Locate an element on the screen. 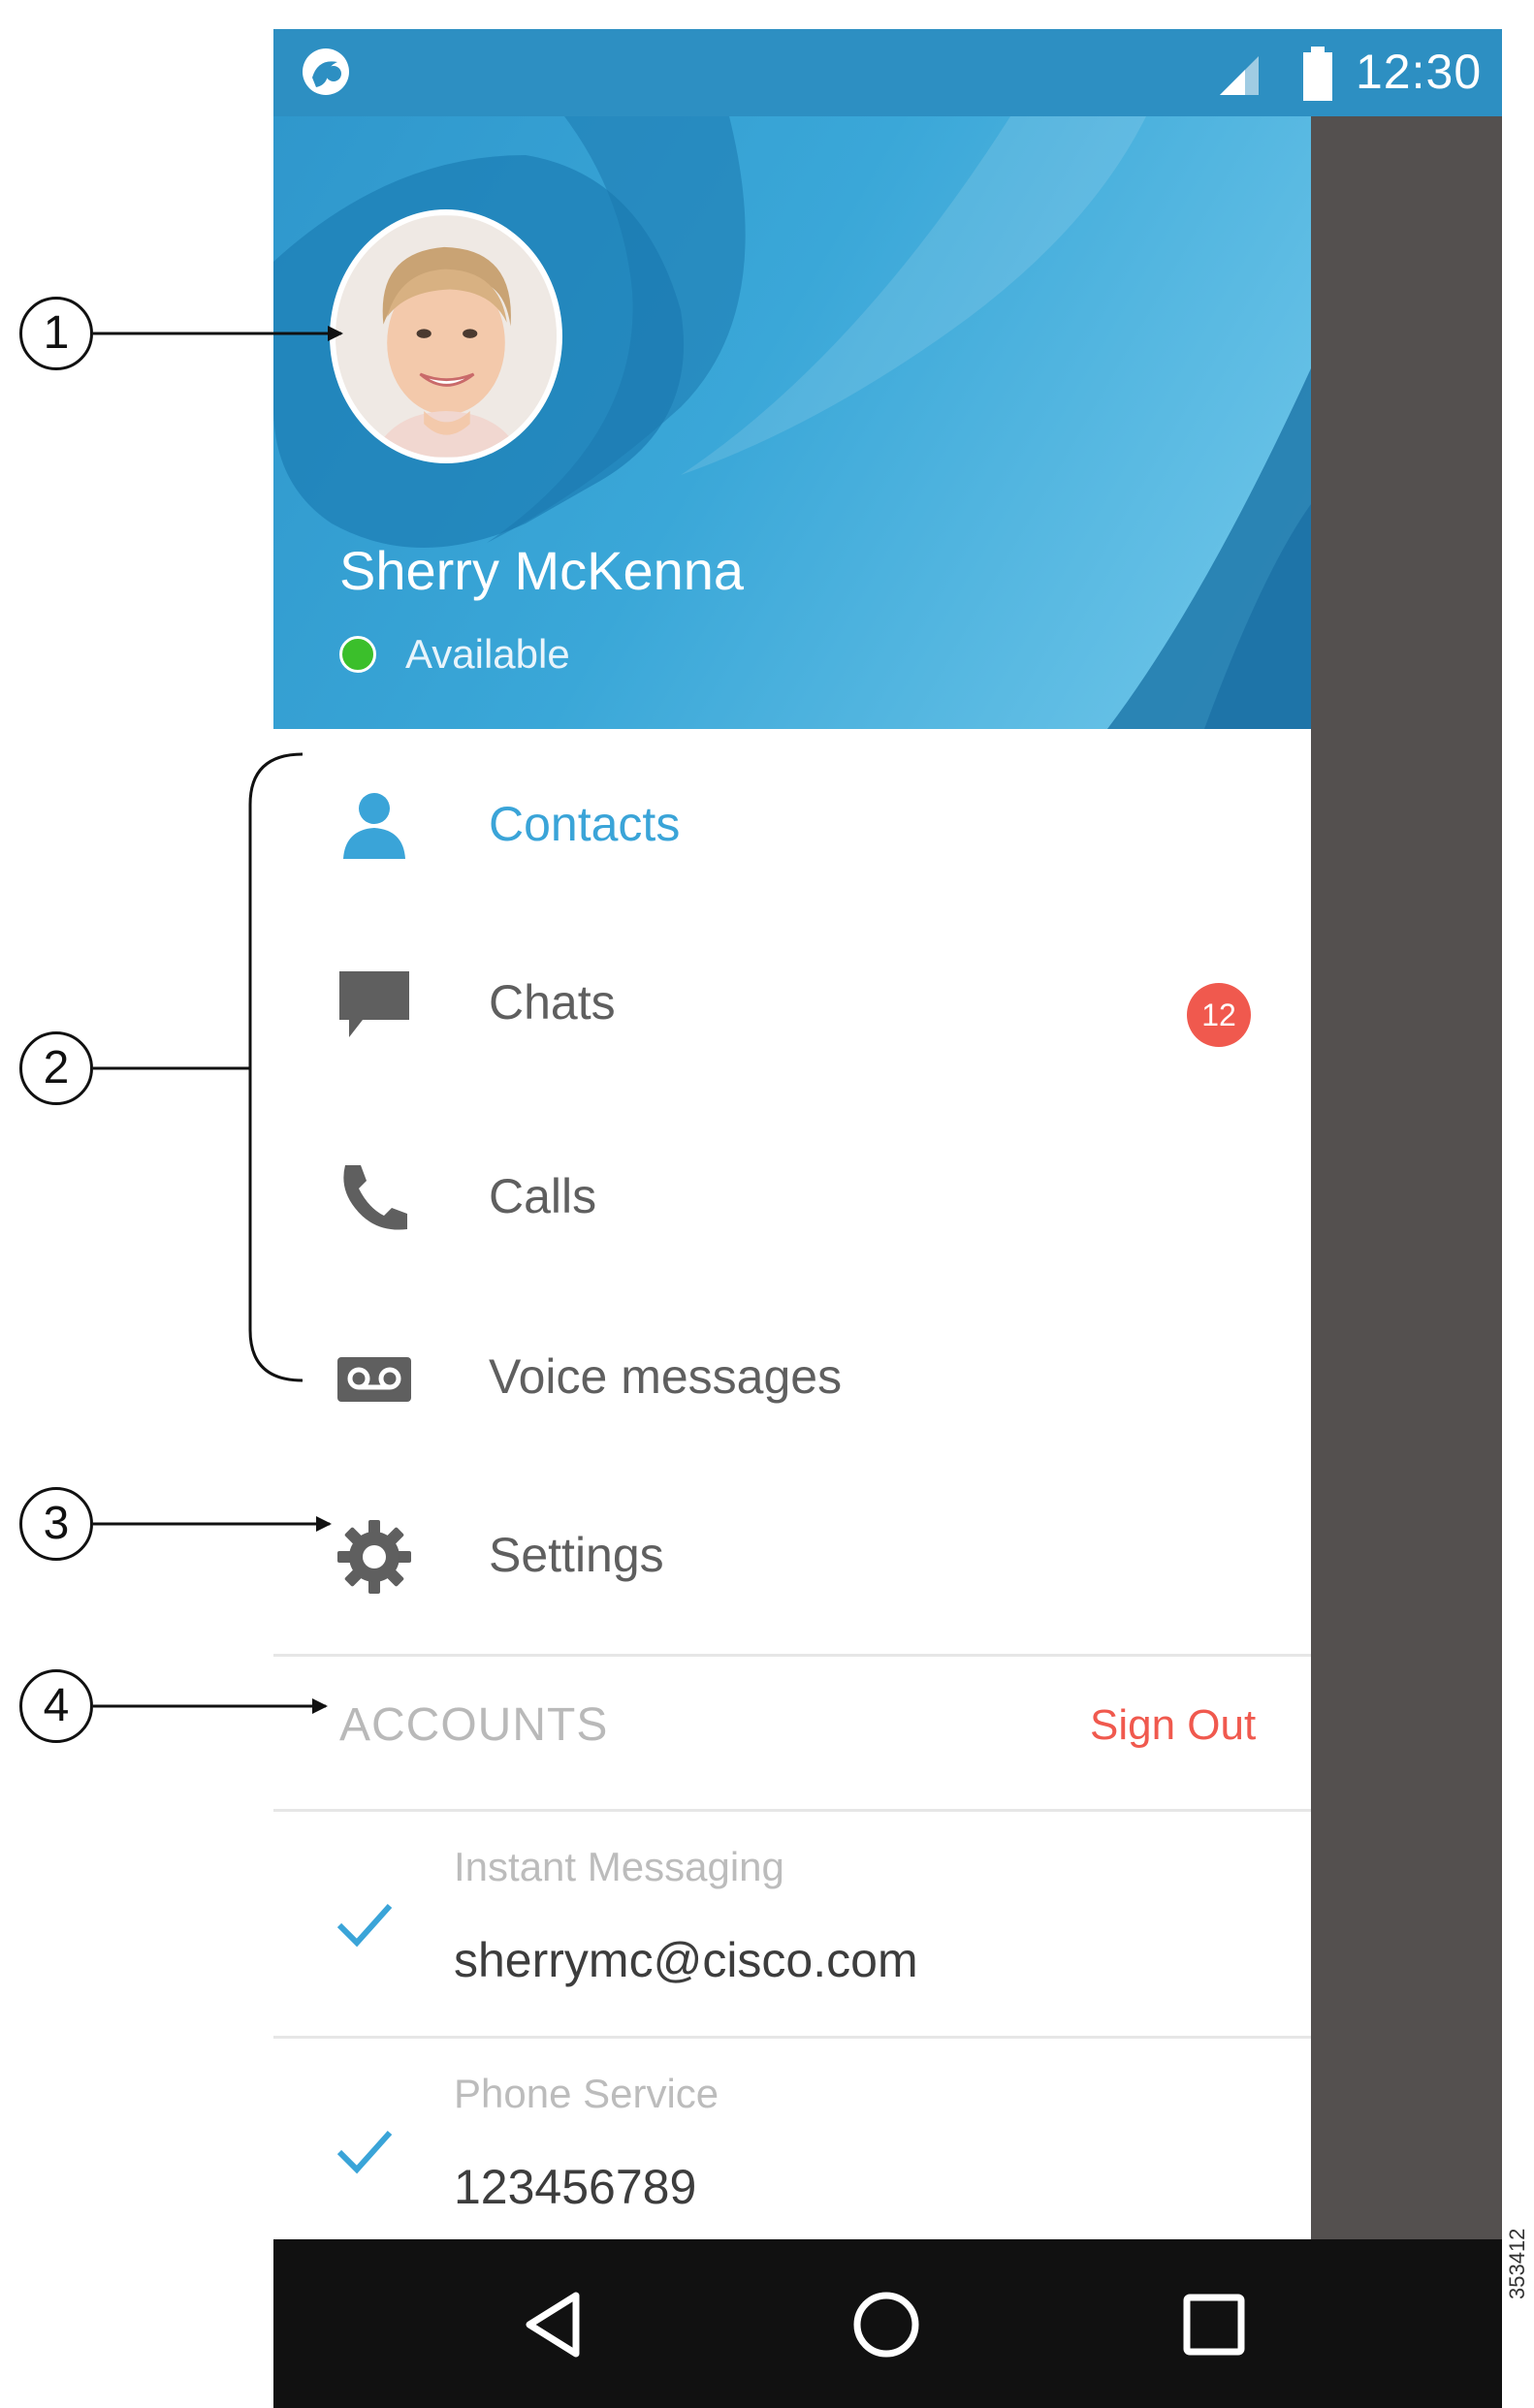 Image resolution: width=1534 pixels, height=2408 pixels. nav-item-chats: Chats 12 is located at coordinates (792, 997).